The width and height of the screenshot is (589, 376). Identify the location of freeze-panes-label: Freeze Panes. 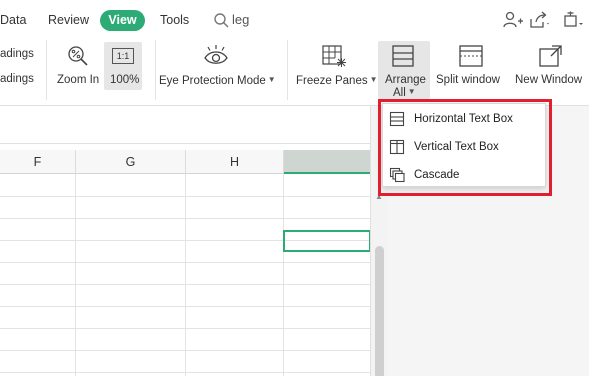
(332, 81).